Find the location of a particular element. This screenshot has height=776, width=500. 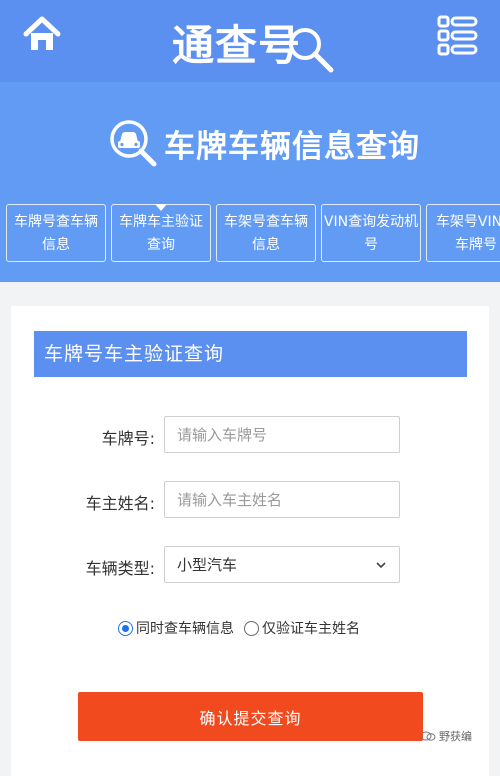

tab-label-line1: VIN查询发动机 is located at coordinates (371, 222).